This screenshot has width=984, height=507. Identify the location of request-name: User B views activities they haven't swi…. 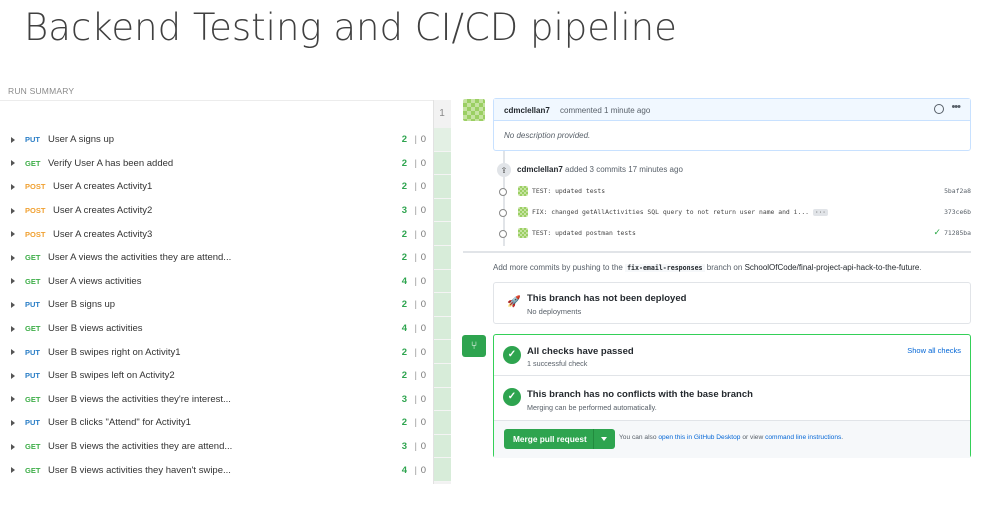
(139, 470).